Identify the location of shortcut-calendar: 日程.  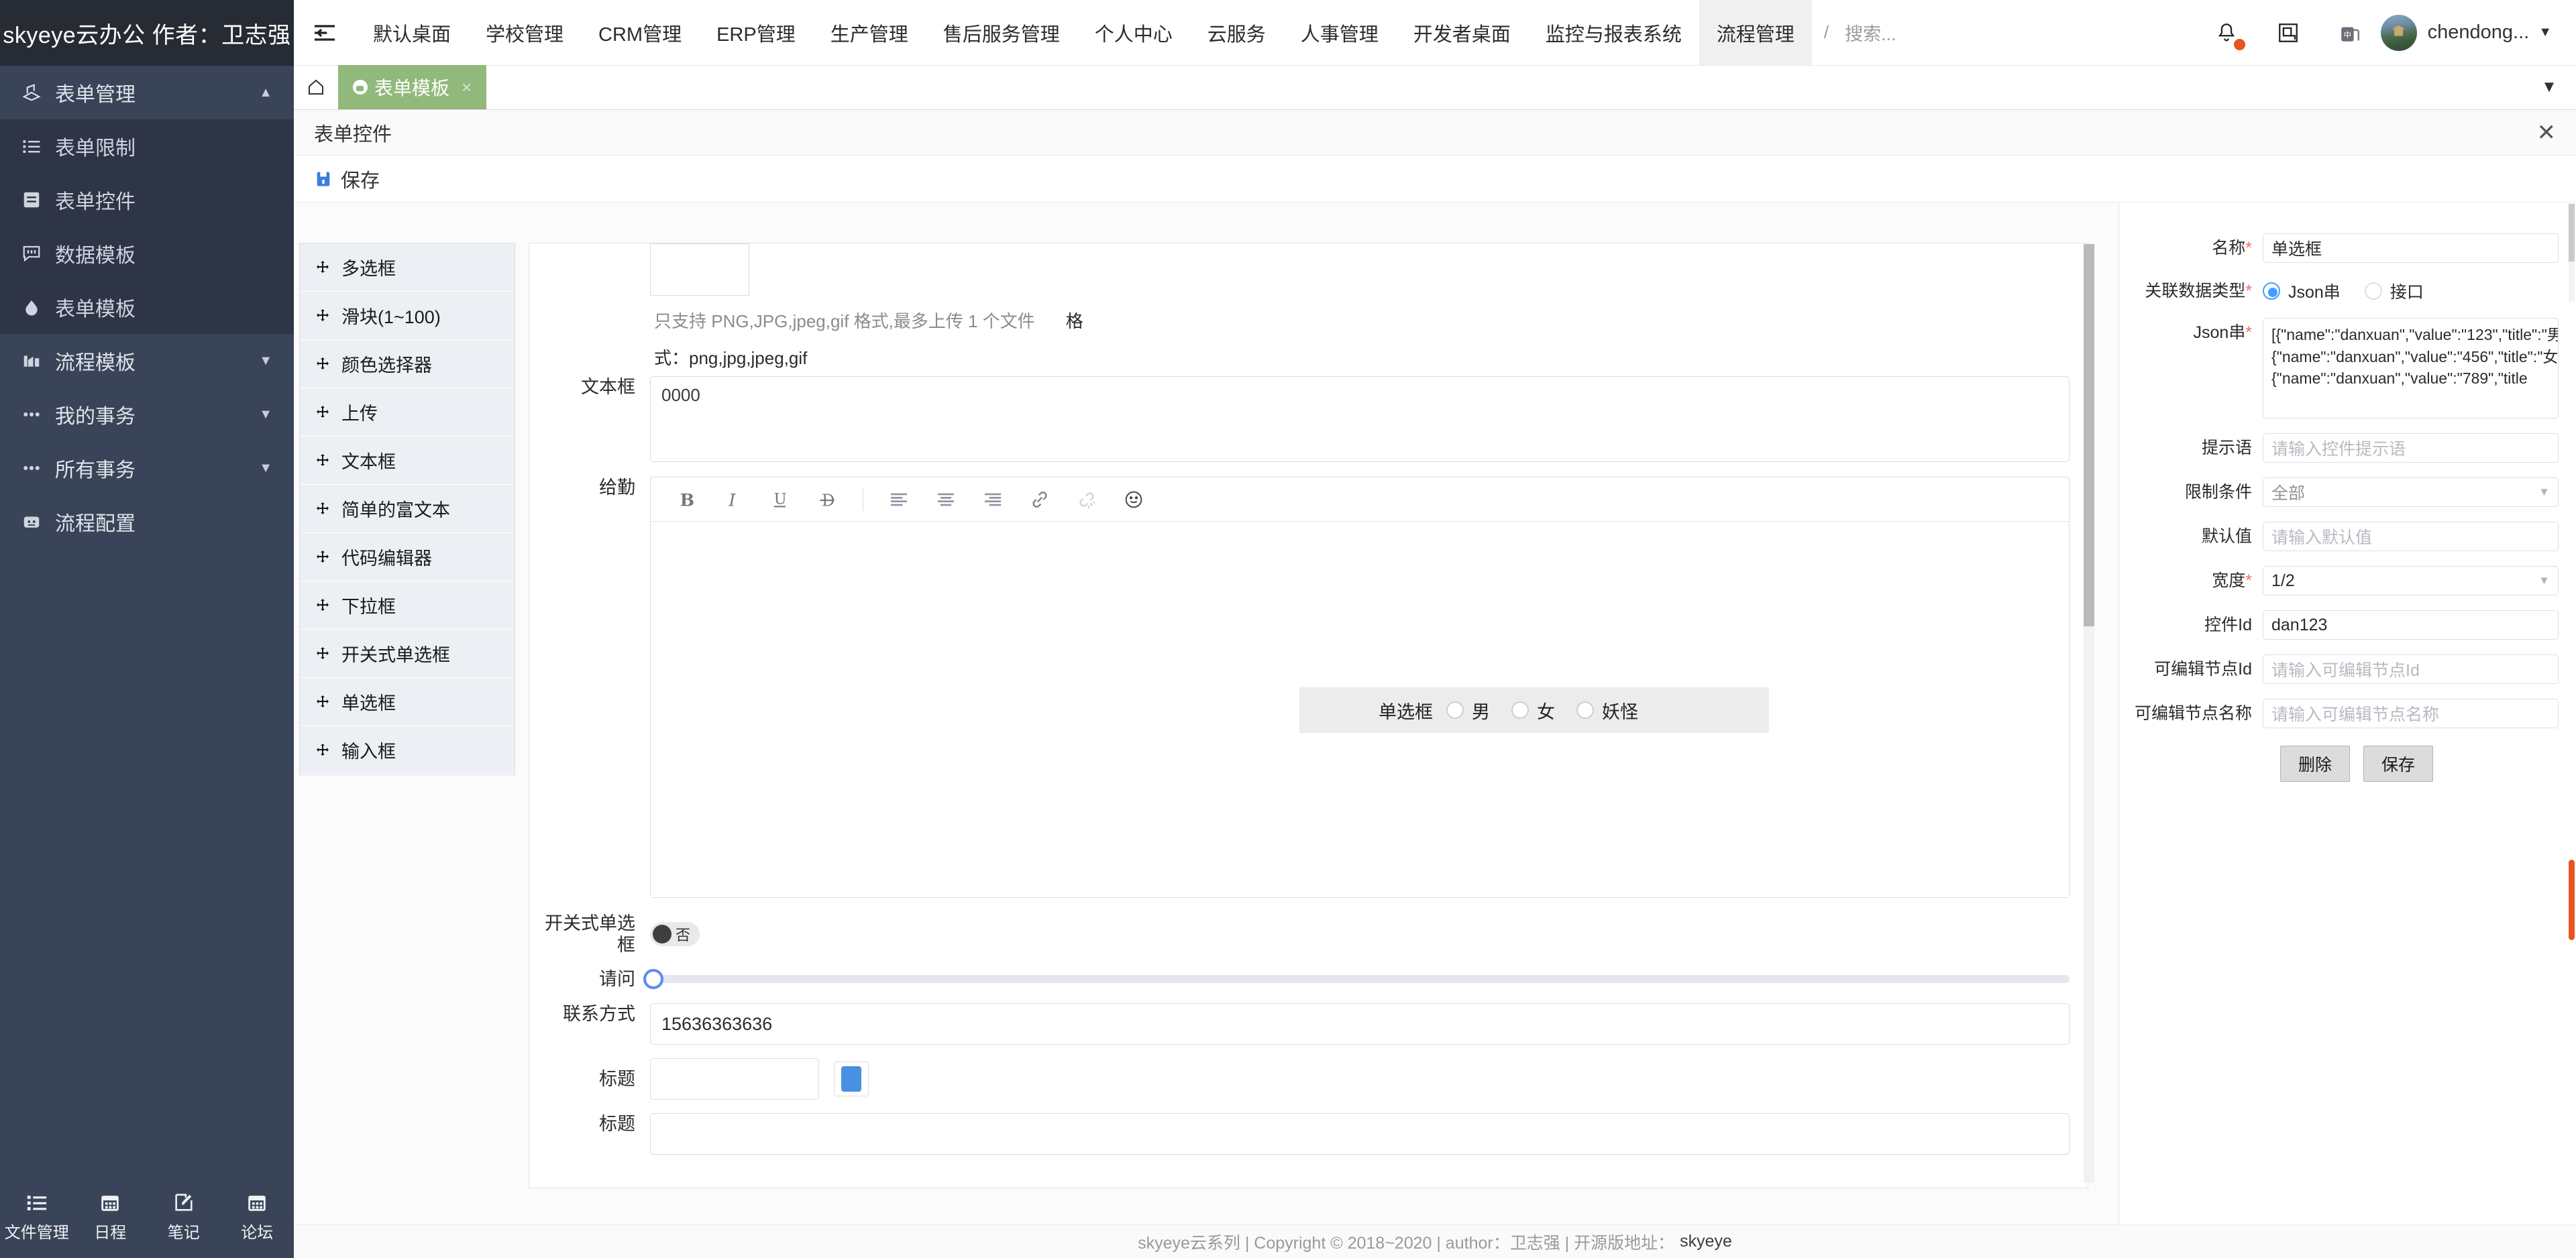
(111, 1217).